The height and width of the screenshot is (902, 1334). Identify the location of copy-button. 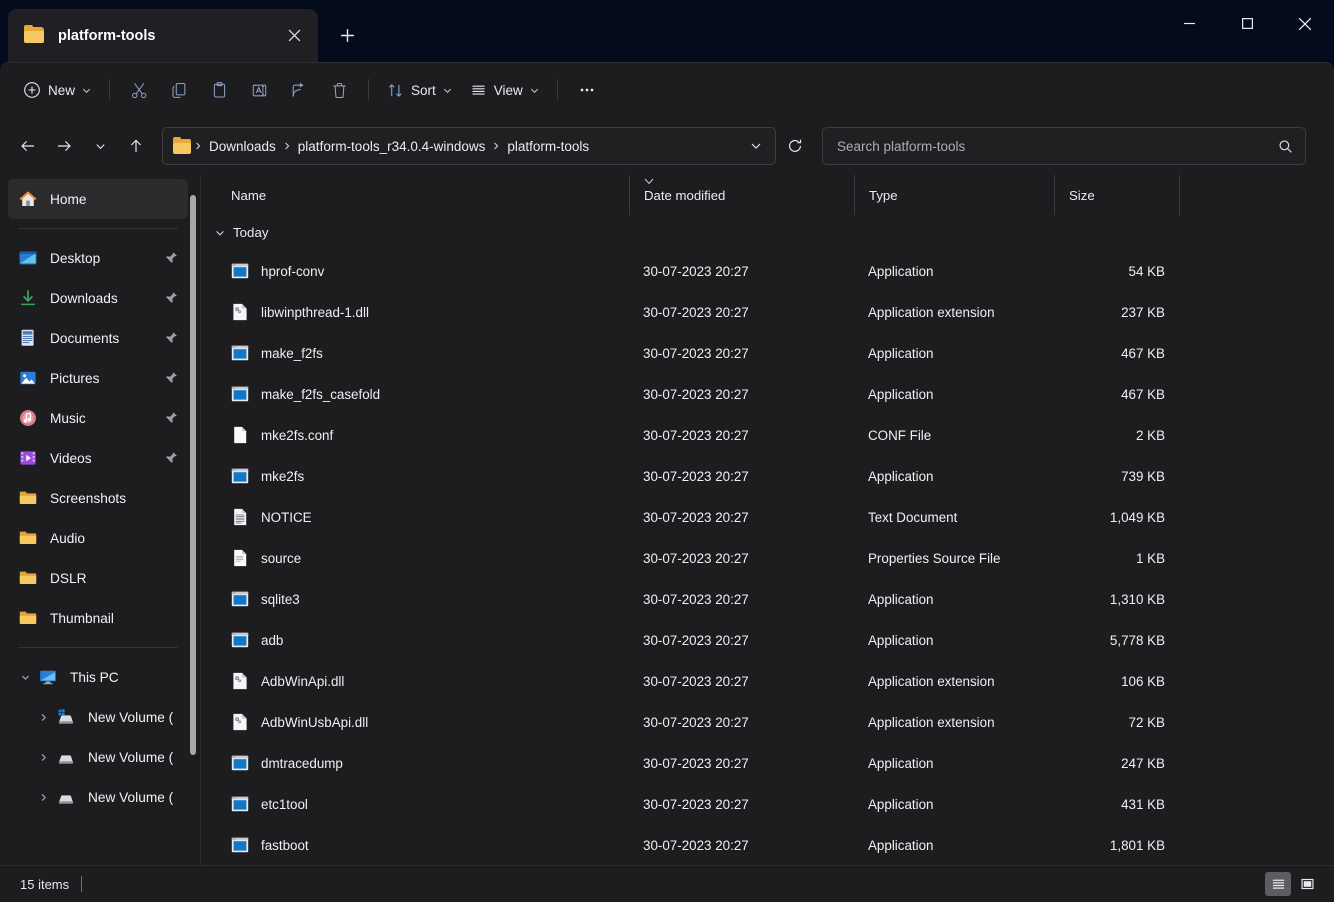
(179, 90).